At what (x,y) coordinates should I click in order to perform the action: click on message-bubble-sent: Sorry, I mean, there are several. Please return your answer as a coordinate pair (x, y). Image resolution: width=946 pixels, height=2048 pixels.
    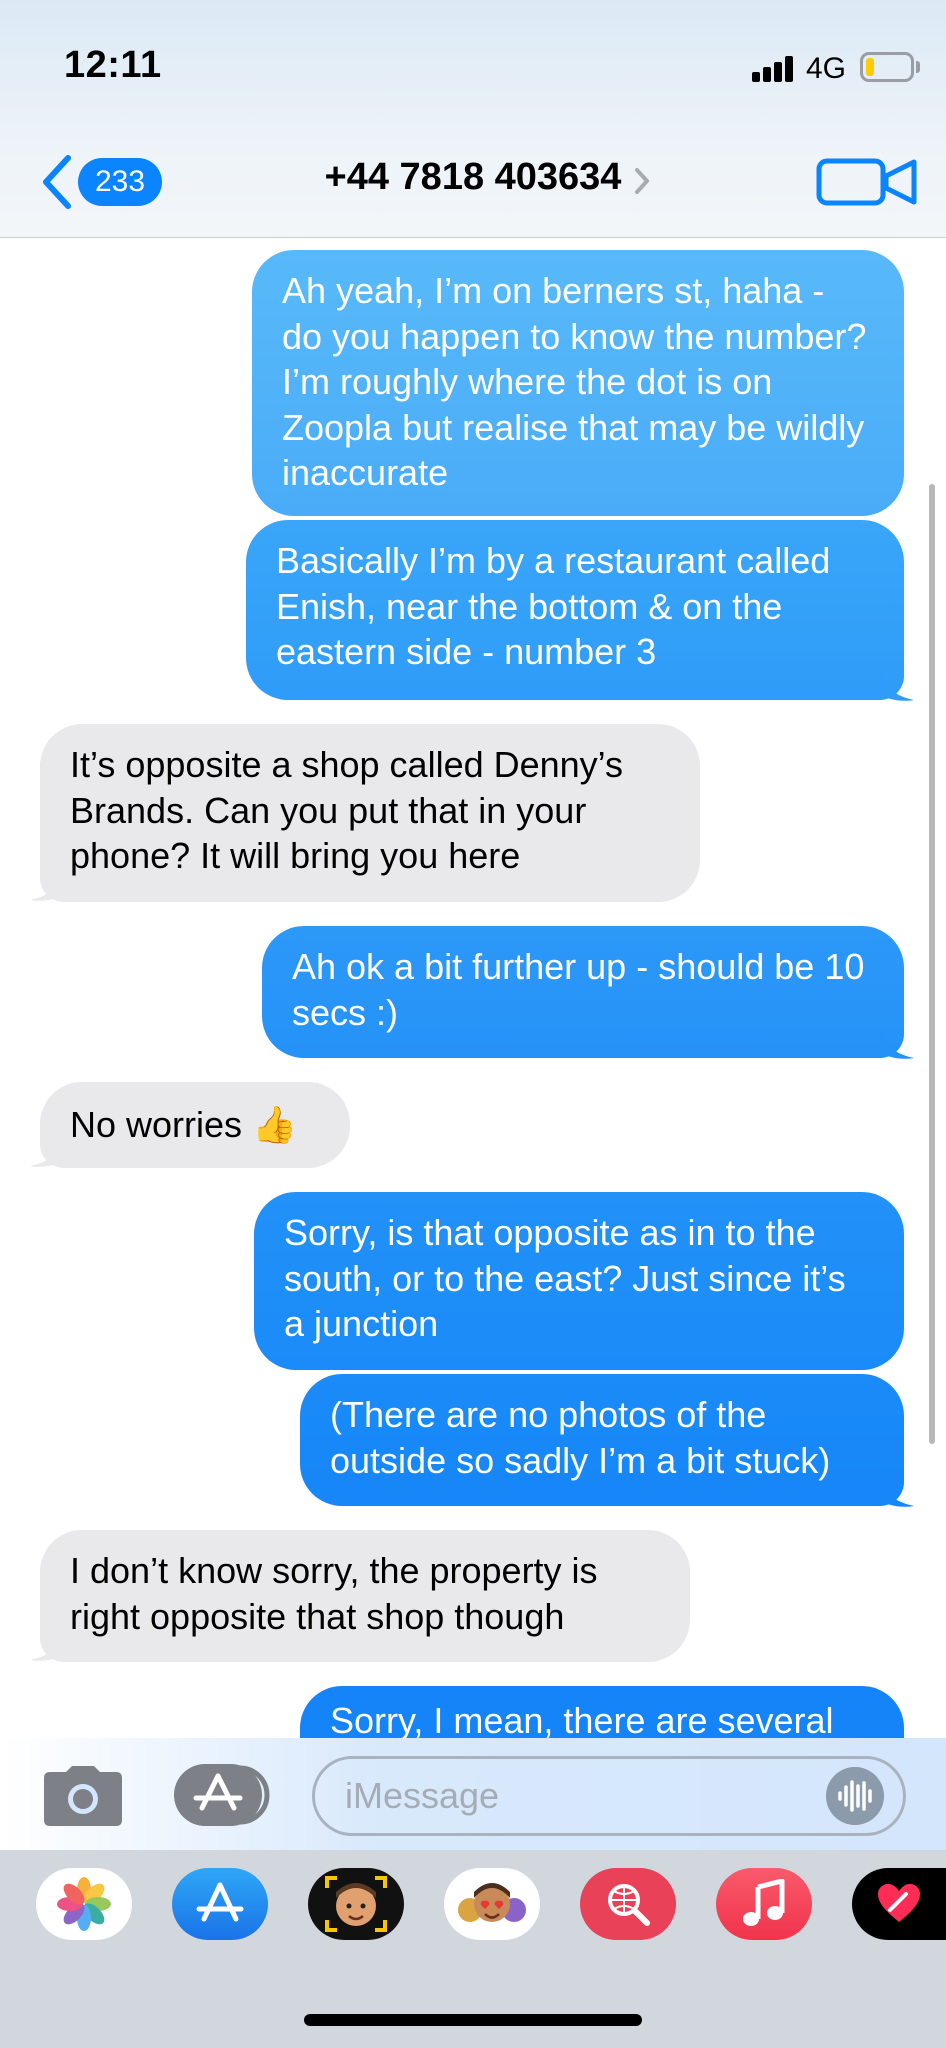
    Looking at the image, I should click on (602, 1712).